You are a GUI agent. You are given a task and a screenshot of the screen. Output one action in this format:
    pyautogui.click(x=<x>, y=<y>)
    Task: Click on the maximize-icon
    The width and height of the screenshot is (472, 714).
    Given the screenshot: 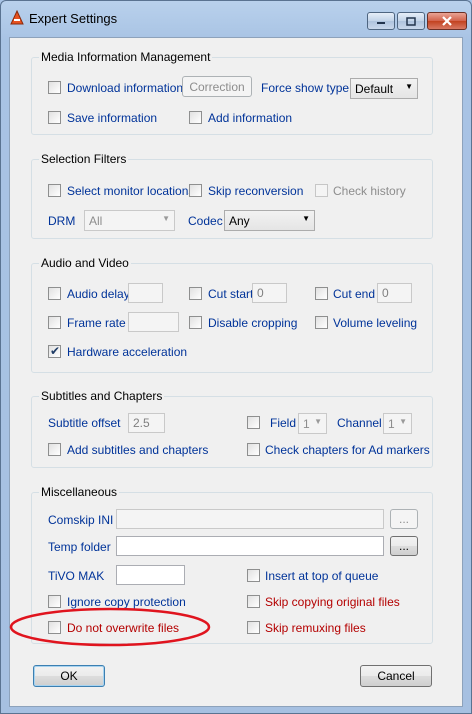 What is the action you would take?
    pyautogui.click(x=411, y=21)
    